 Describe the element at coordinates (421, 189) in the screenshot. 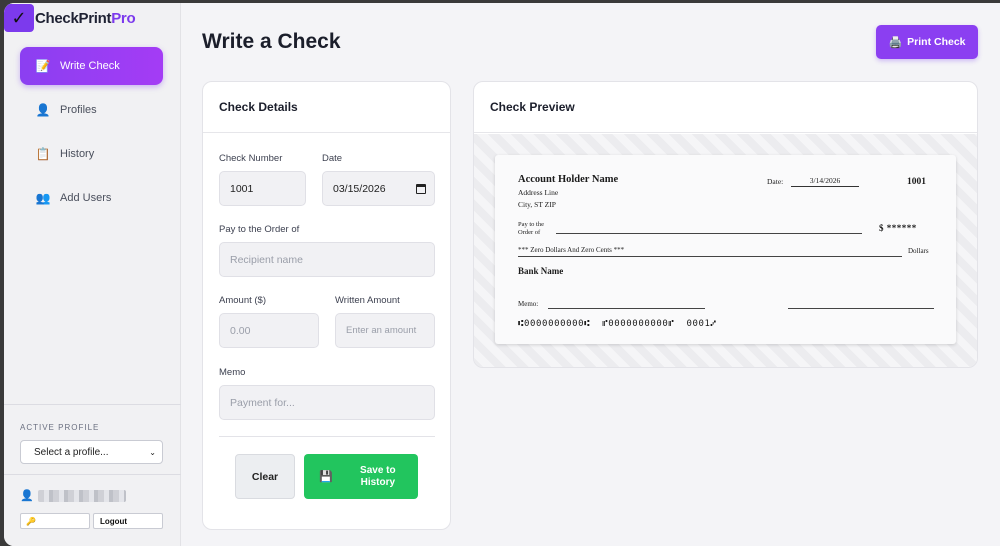

I see `calendar-icon` at that location.